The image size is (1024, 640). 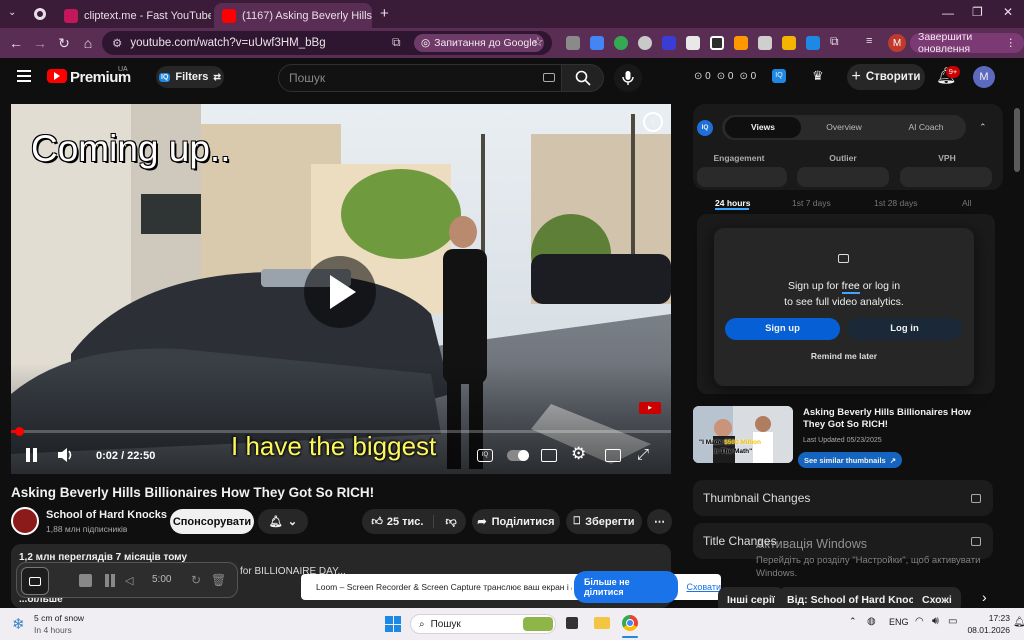 What do you see at coordinates (984, 77) in the screenshot?
I see `account-avatar: M` at bounding box center [984, 77].